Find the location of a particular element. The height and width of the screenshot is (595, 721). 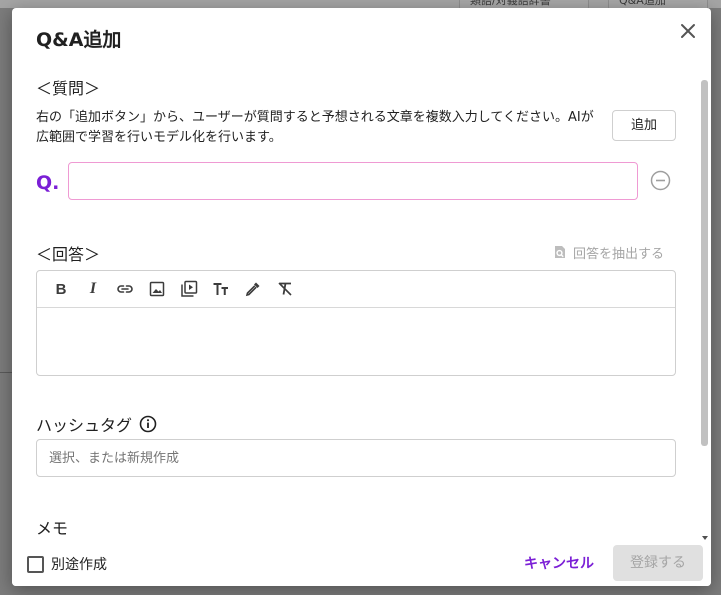

extract-answer-label: 回答を抽出する is located at coordinates (619, 254).